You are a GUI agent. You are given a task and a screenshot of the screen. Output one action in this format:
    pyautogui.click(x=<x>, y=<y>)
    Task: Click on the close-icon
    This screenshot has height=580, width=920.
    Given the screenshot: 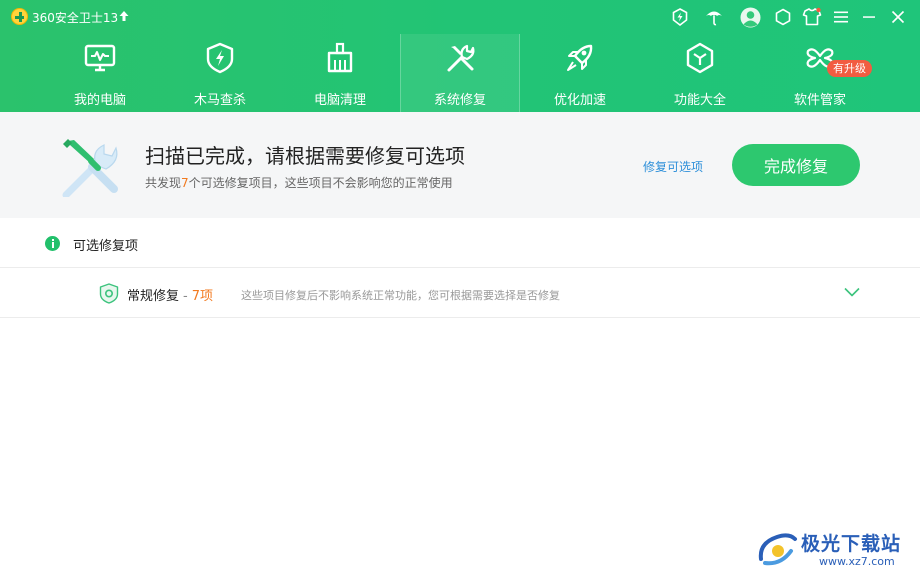 What is the action you would take?
    pyautogui.click(x=898, y=17)
    